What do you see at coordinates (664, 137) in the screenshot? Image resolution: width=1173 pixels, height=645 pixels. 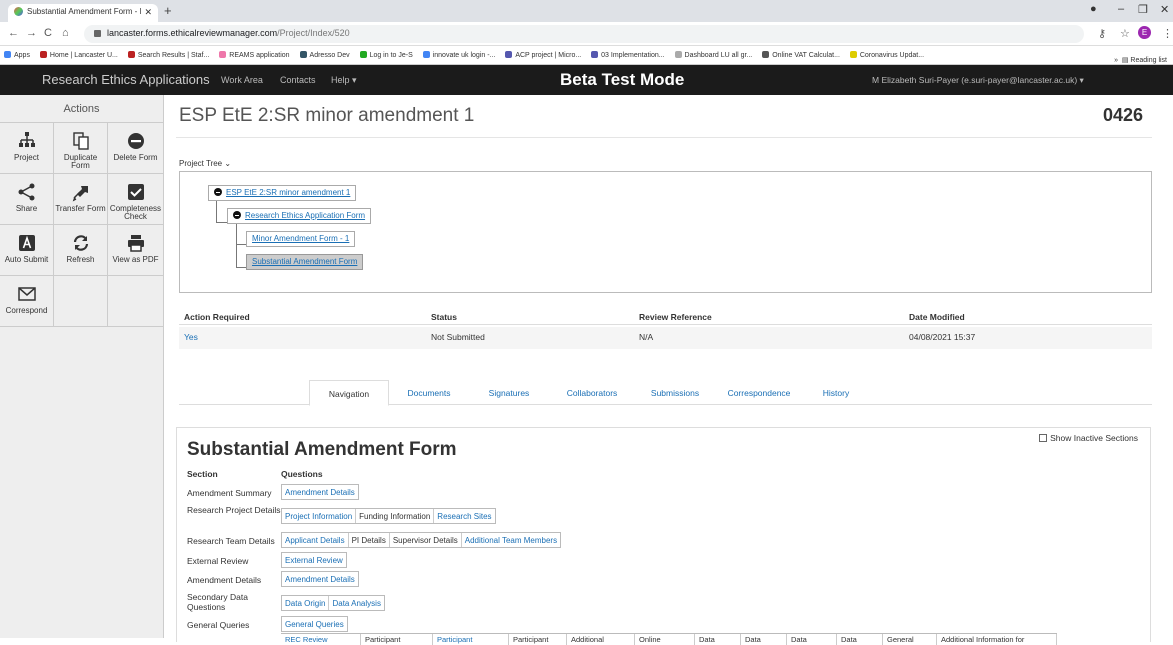 I see `divider` at bounding box center [664, 137].